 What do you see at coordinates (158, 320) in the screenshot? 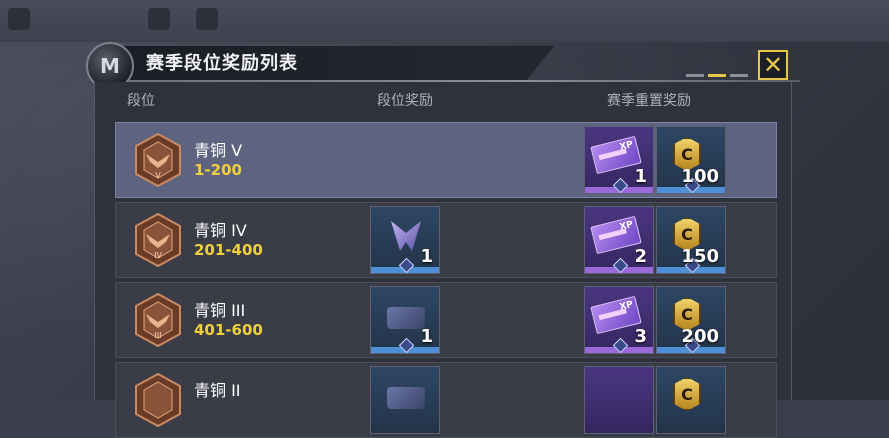
I see `bronze-rank-icon: III` at bounding box center [158, 320].